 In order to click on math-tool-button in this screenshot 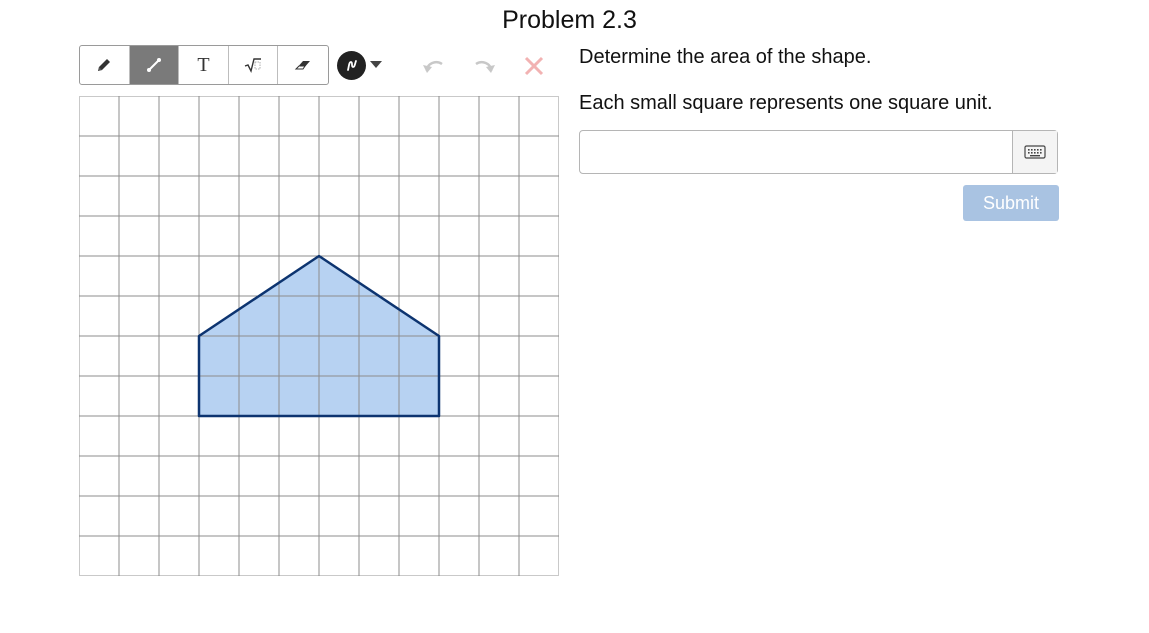, I will do `click(254, 65)`.